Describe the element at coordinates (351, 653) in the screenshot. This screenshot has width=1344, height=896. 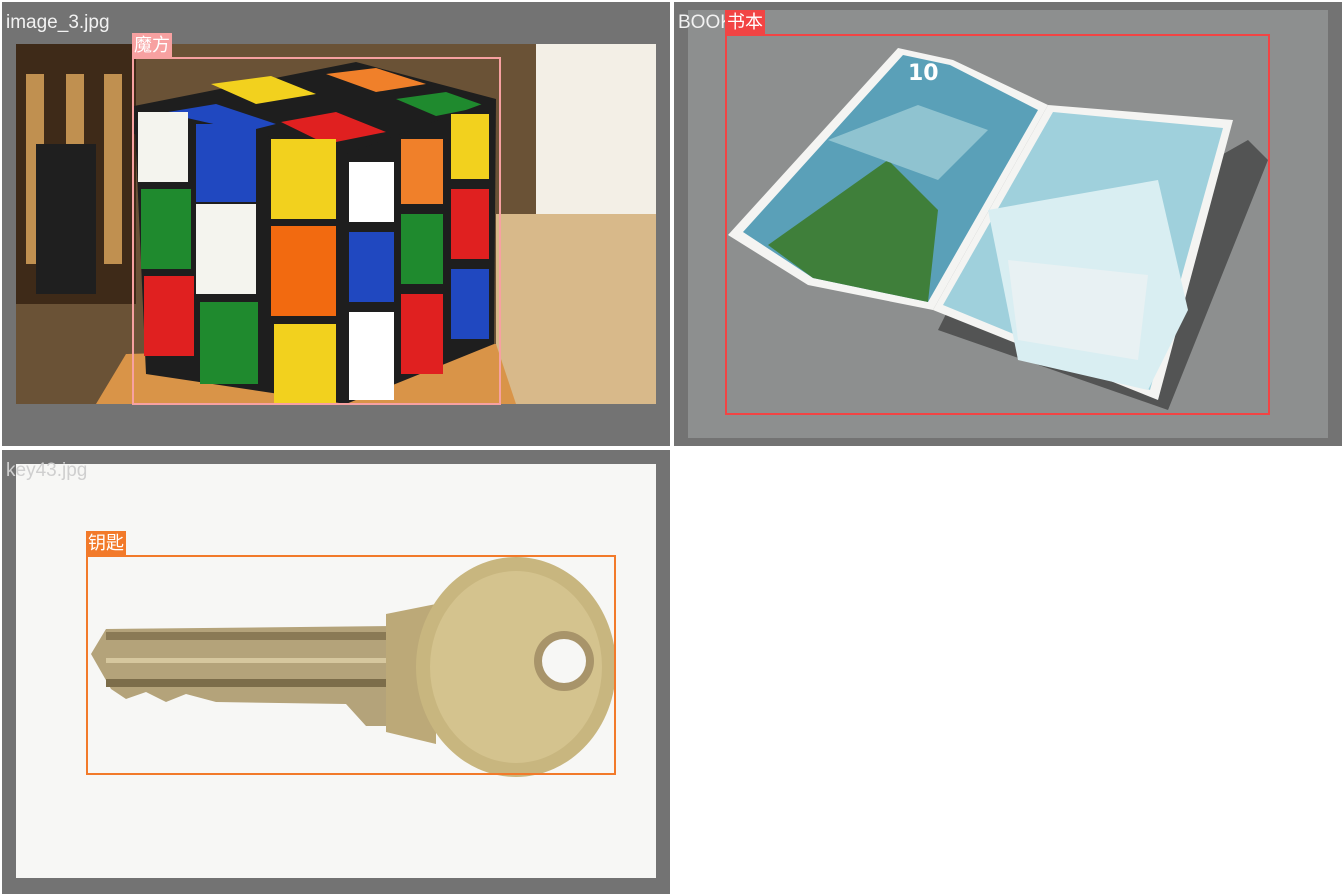
I see `detection-box-key: 钥匙` at that location.